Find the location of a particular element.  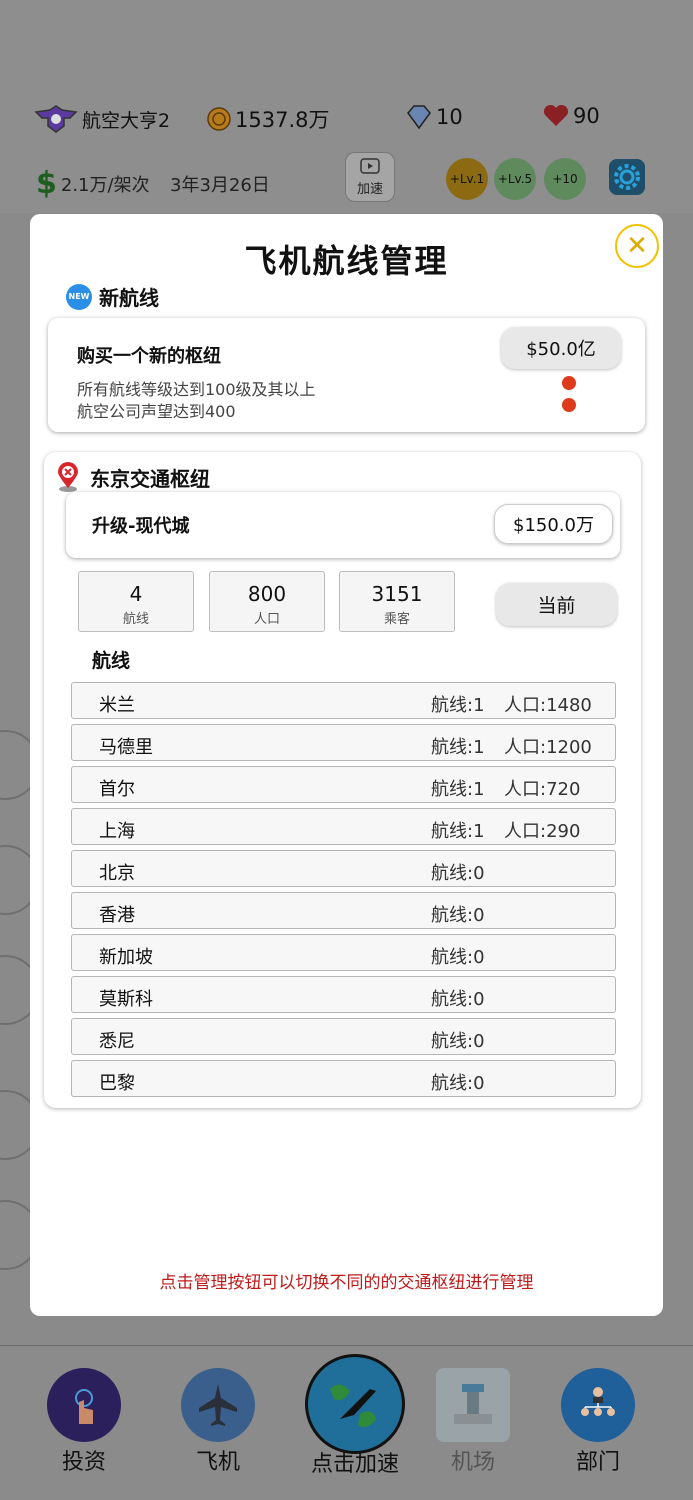

speed-up-button: 加速 is located at coordinates (370, 177).